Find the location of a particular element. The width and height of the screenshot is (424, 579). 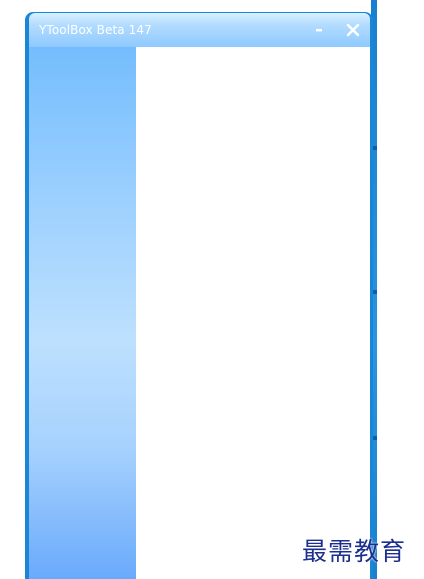

minimize-button is located at coordinates (319, 30).